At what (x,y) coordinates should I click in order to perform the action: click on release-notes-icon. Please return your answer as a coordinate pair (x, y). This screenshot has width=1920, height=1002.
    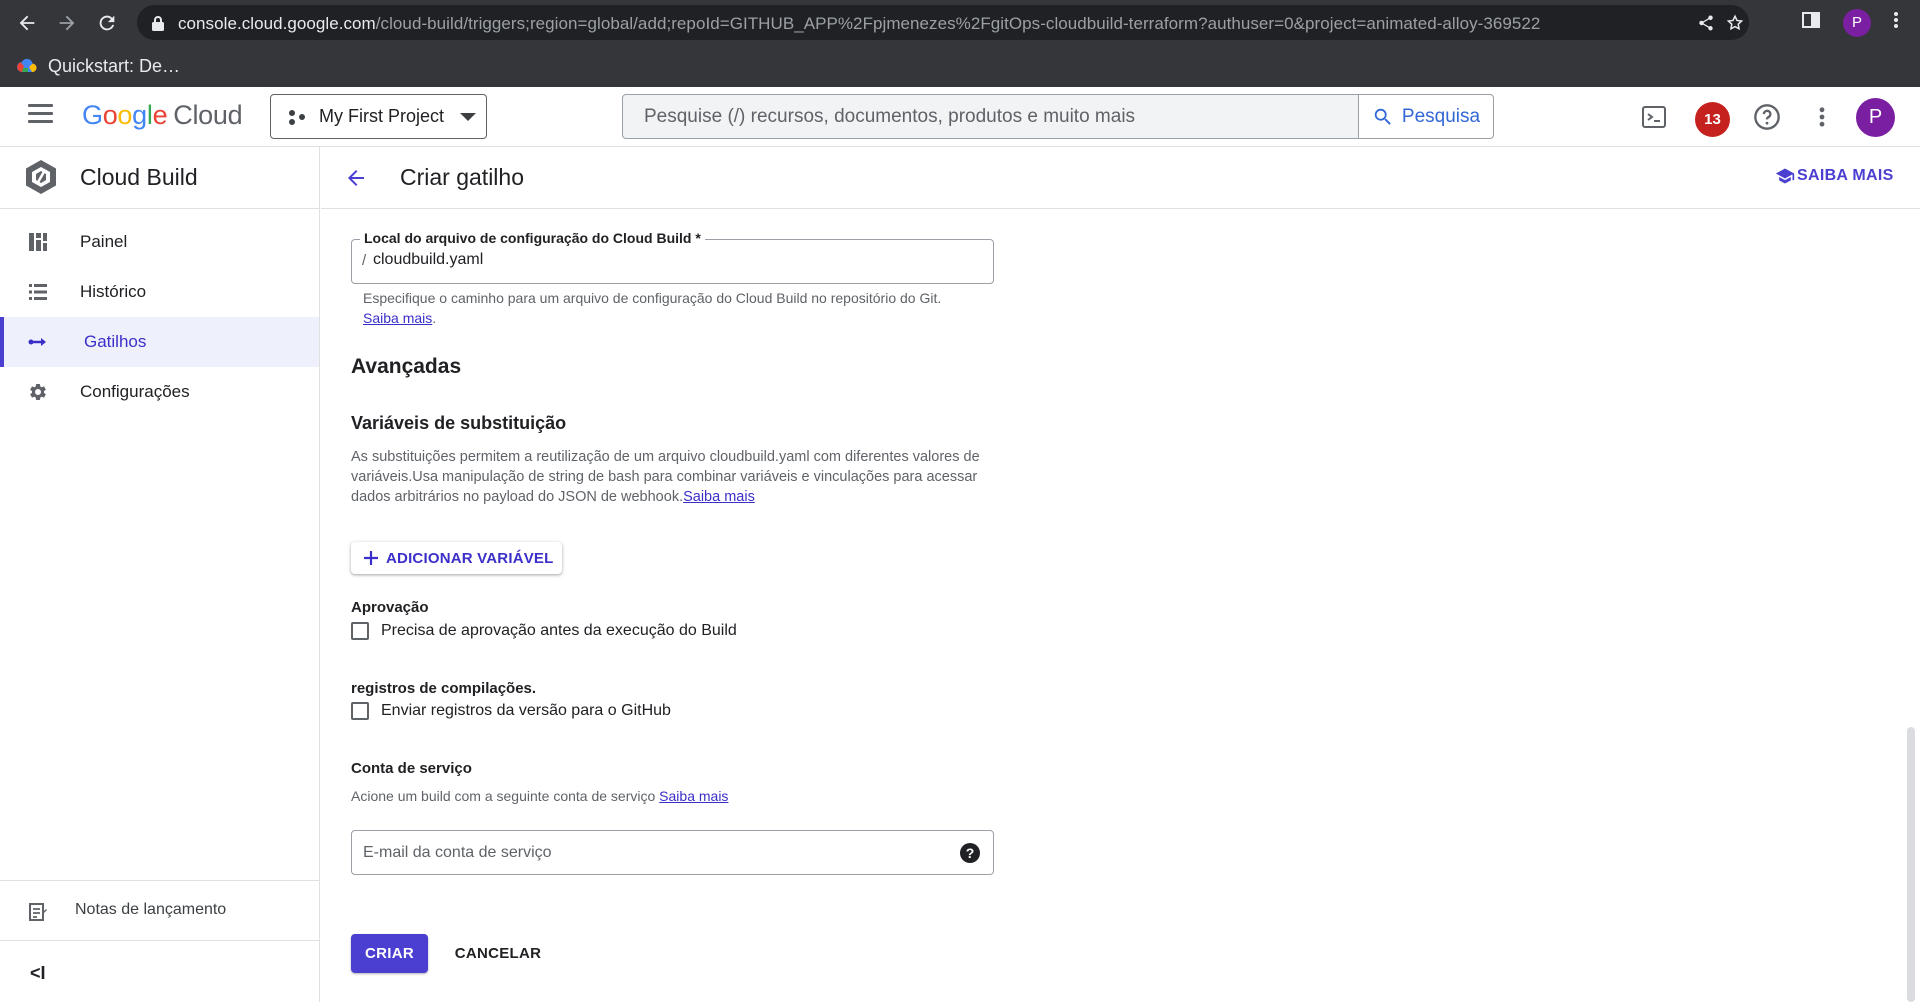
    Looking at the image, I should click on (38, 912).